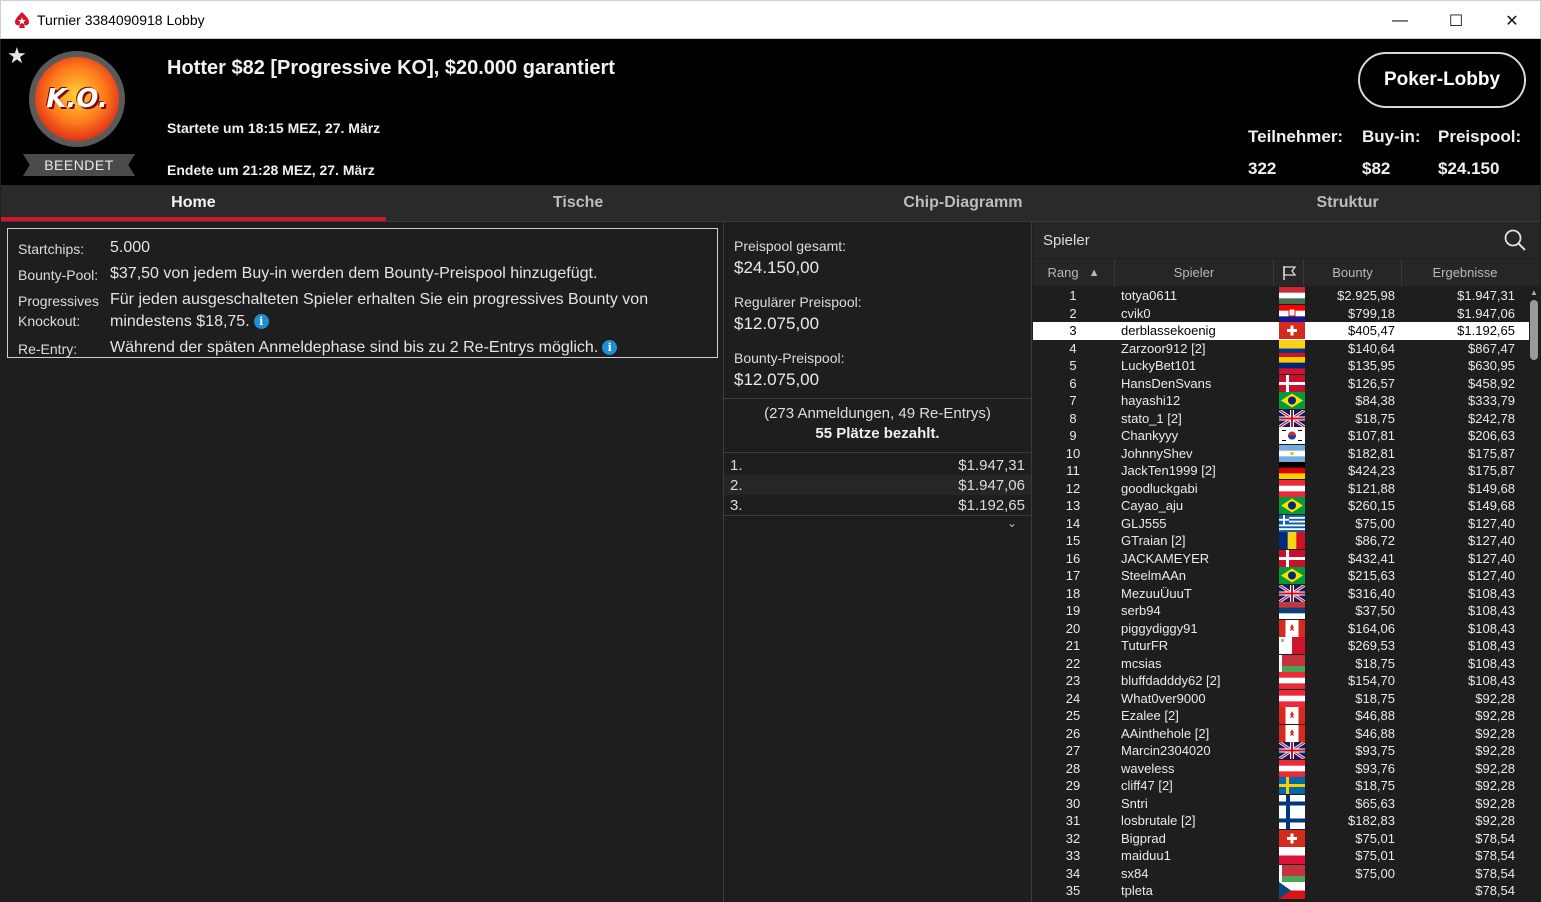 This screenshot has width=1541, height=902. Describe the element at coordinates (1281, 768) in the screenshot. I see `player-row: 28 waveless $93,76 $92,28` at that location.